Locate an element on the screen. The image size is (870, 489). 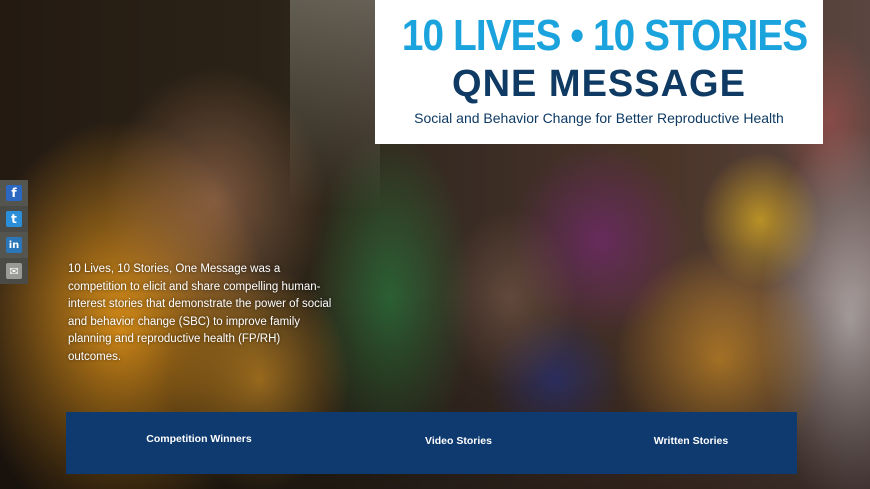
linkedin-icon: in is located at coordinates (14, 245).